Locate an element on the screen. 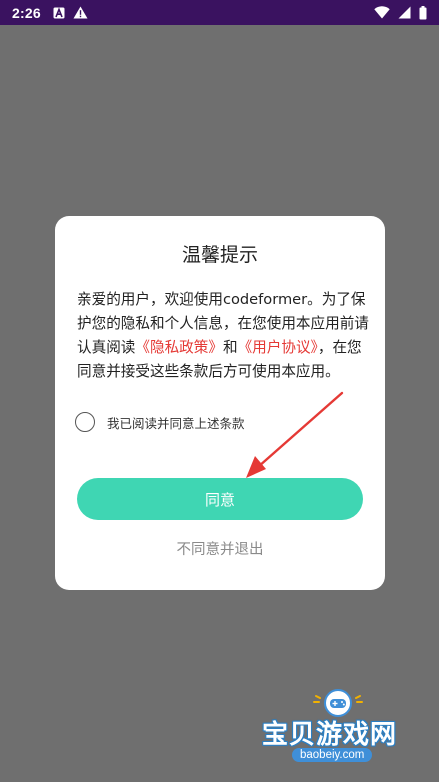 Image resolution: width=439 pixels, height=782 pixels. signal-icon is located at coordinates (404, 12).